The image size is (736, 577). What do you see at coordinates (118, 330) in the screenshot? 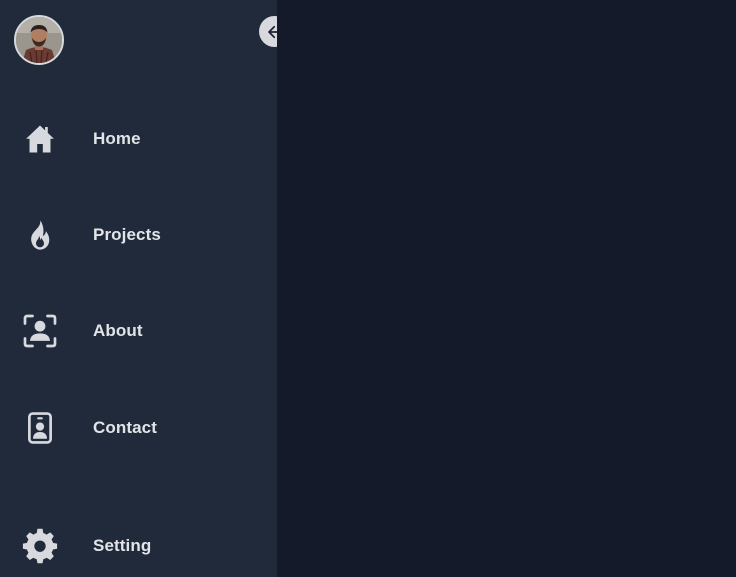
I see `sidebar-item-label: About` at bounding box center [118, 330].